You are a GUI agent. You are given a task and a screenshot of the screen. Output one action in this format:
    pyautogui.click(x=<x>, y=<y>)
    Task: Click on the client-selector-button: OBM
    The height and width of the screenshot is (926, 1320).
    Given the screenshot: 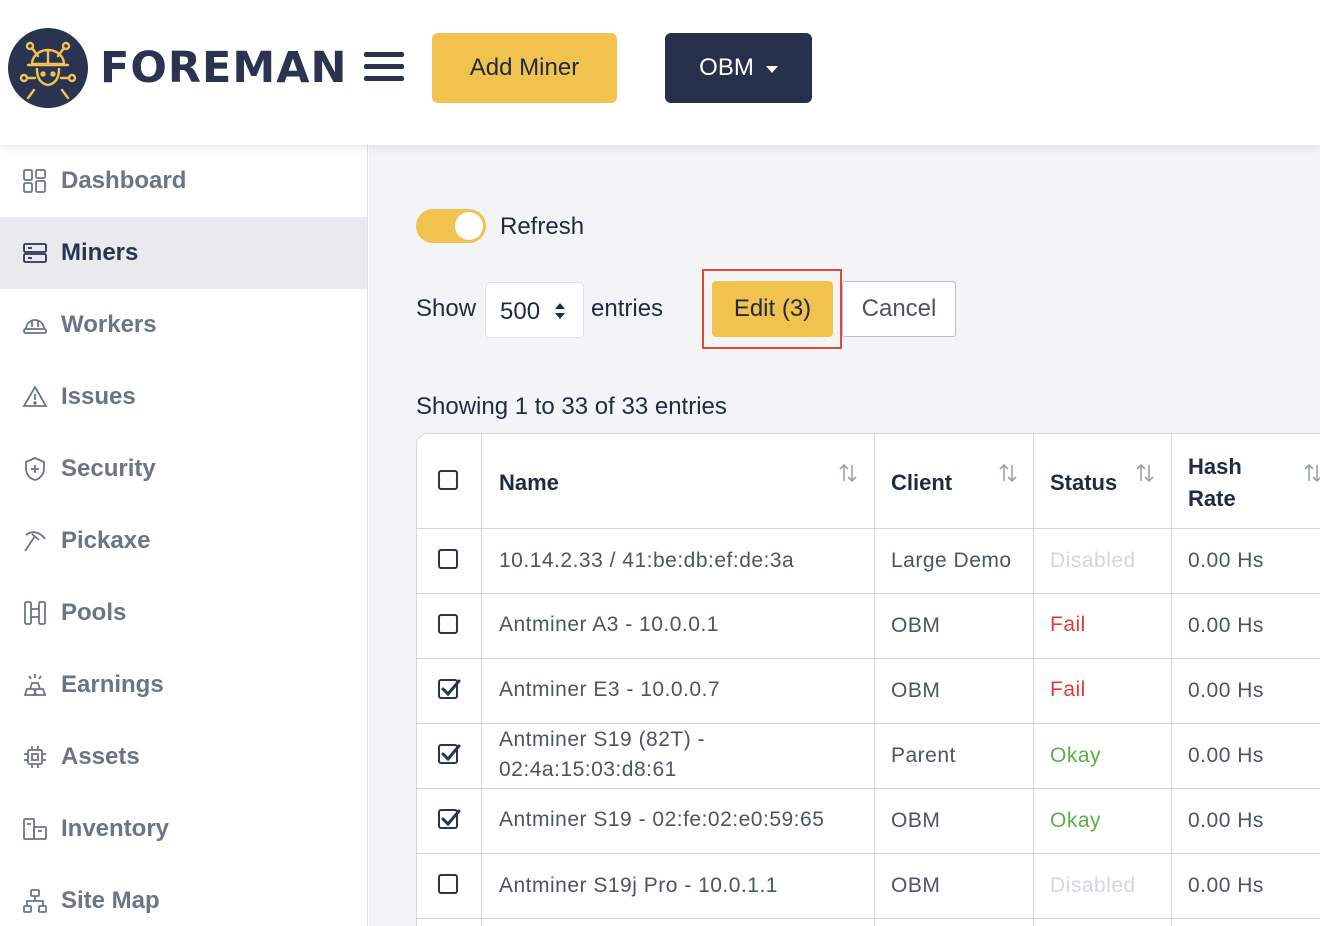 What is the action you would take?
    pyautogui.click(x=738, y=68)
    